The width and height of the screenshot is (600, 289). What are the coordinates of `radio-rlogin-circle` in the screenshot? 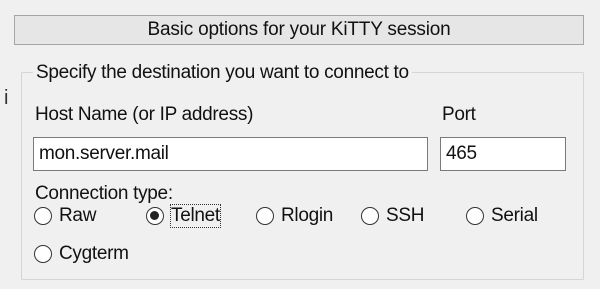 It's located at (265, 216).